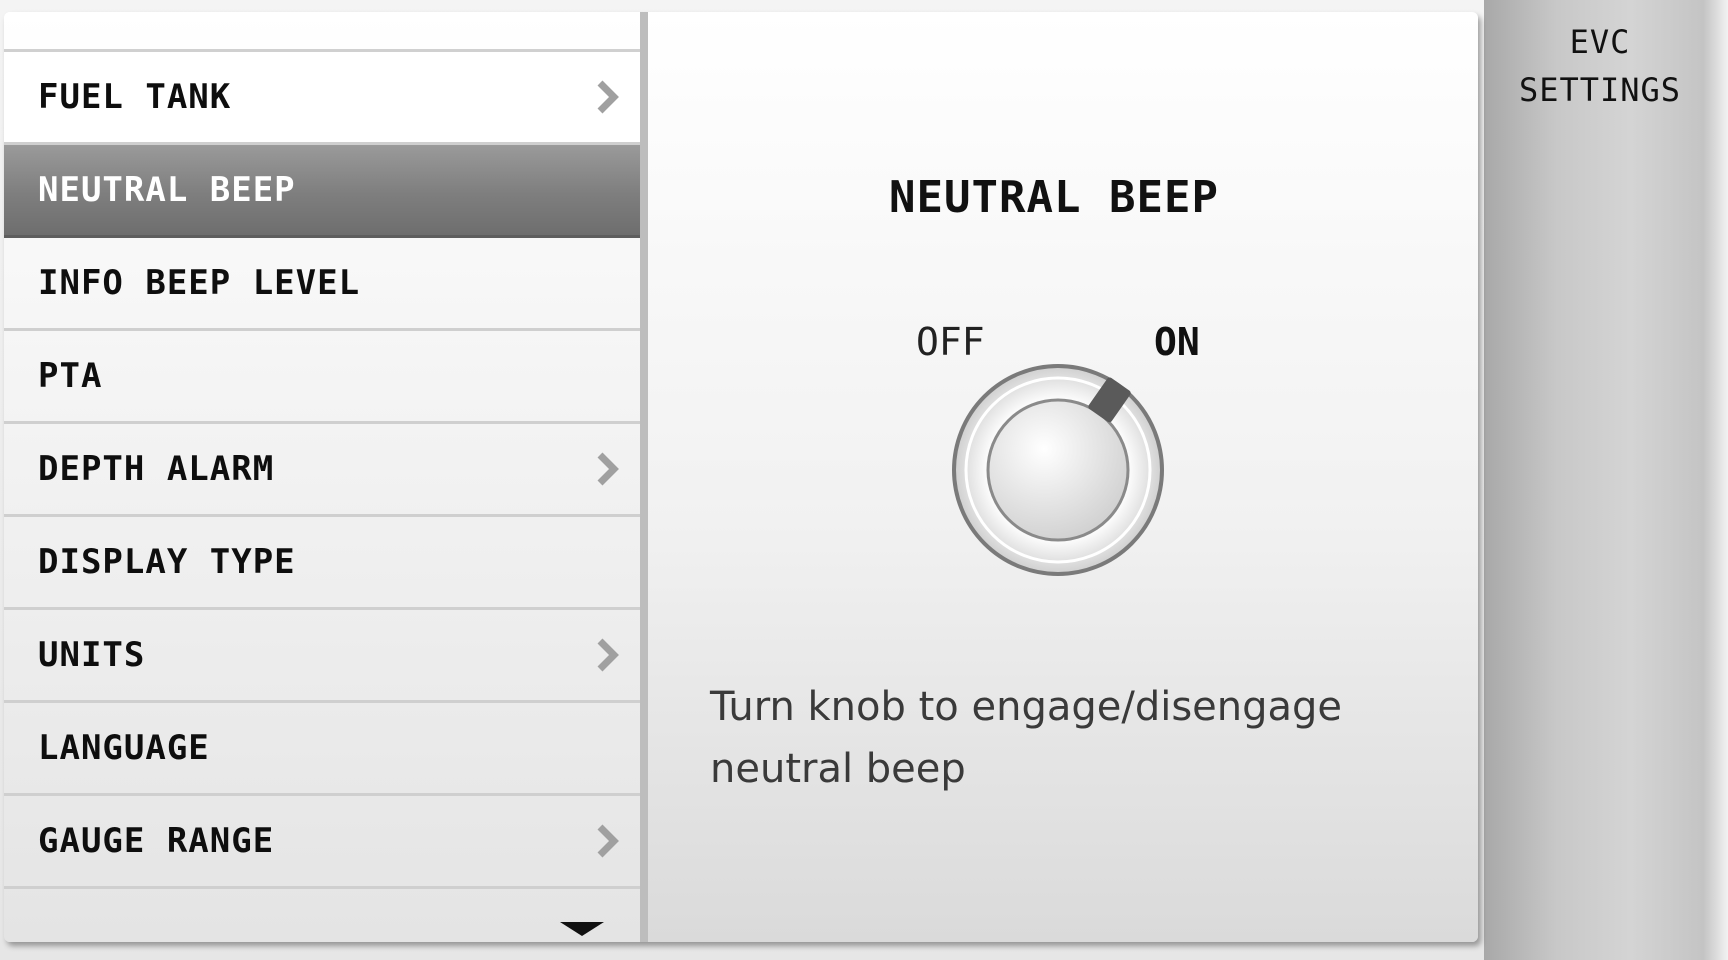 Image resolution: width=1728 pixels, height=960 pixels. What do you see at coordinates (322, 470) in the screenshot?
I see `menu-item-depth-alarm: DEPTH ALARM` at bounding box center [322, 470].